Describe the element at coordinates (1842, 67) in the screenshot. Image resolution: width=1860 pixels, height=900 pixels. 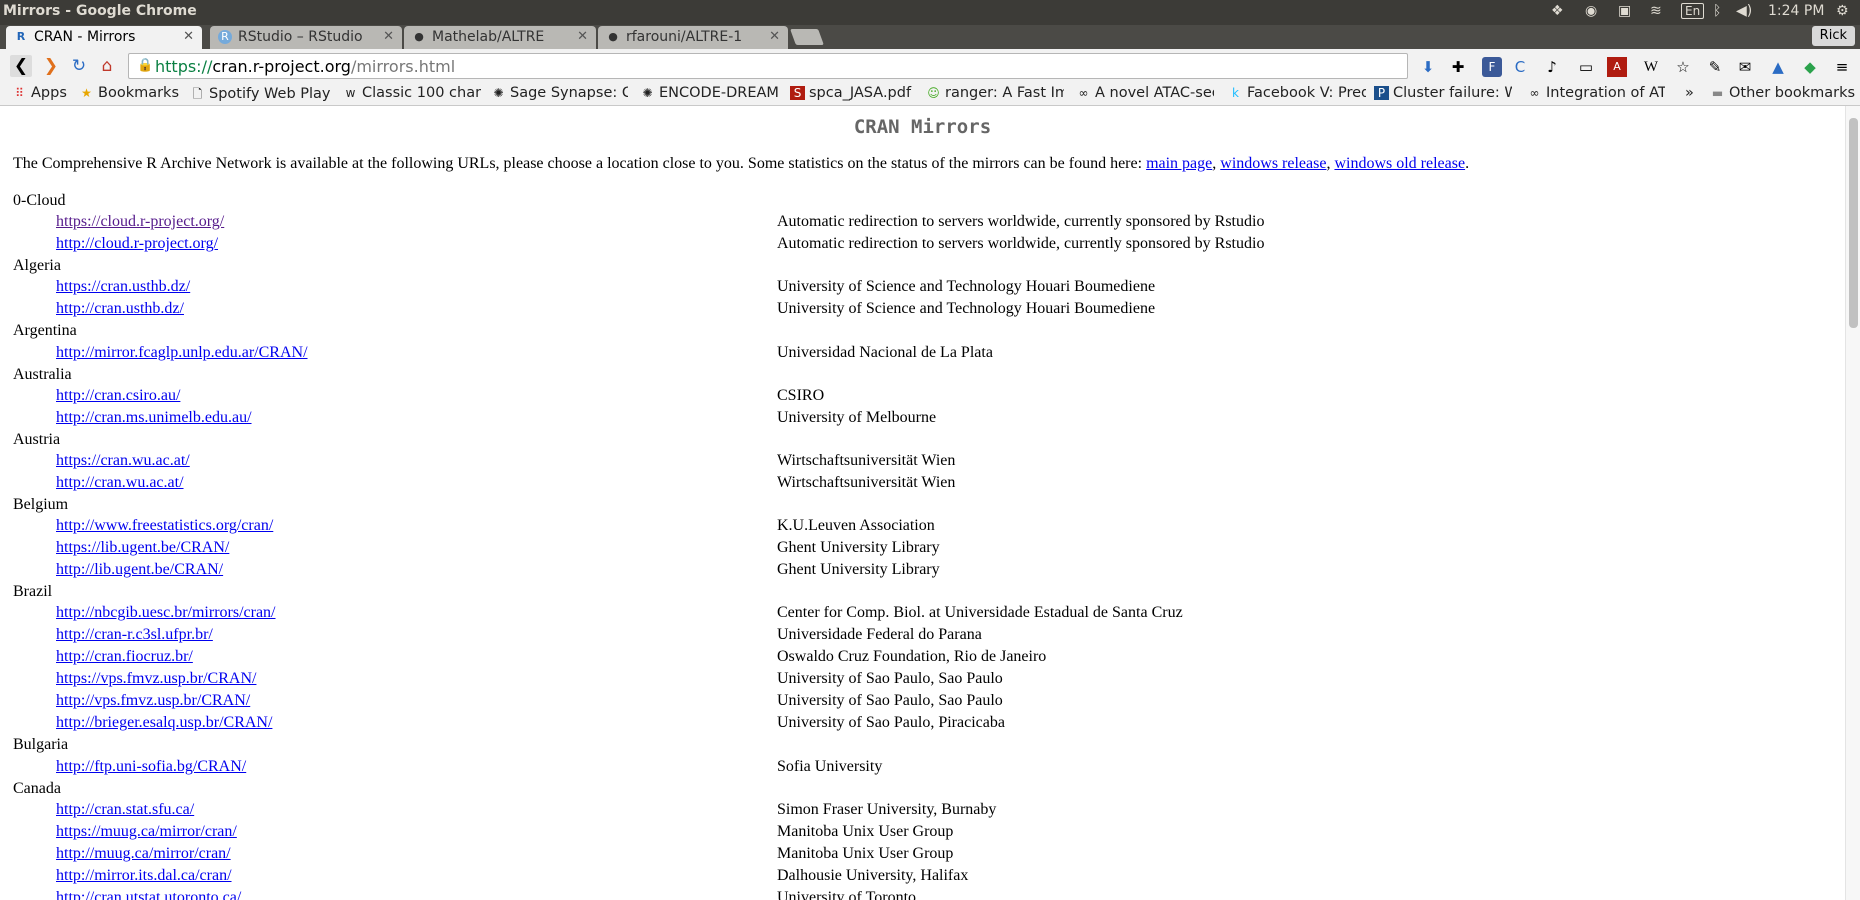
I see `chrome-menu-icon: ≡` at that location.